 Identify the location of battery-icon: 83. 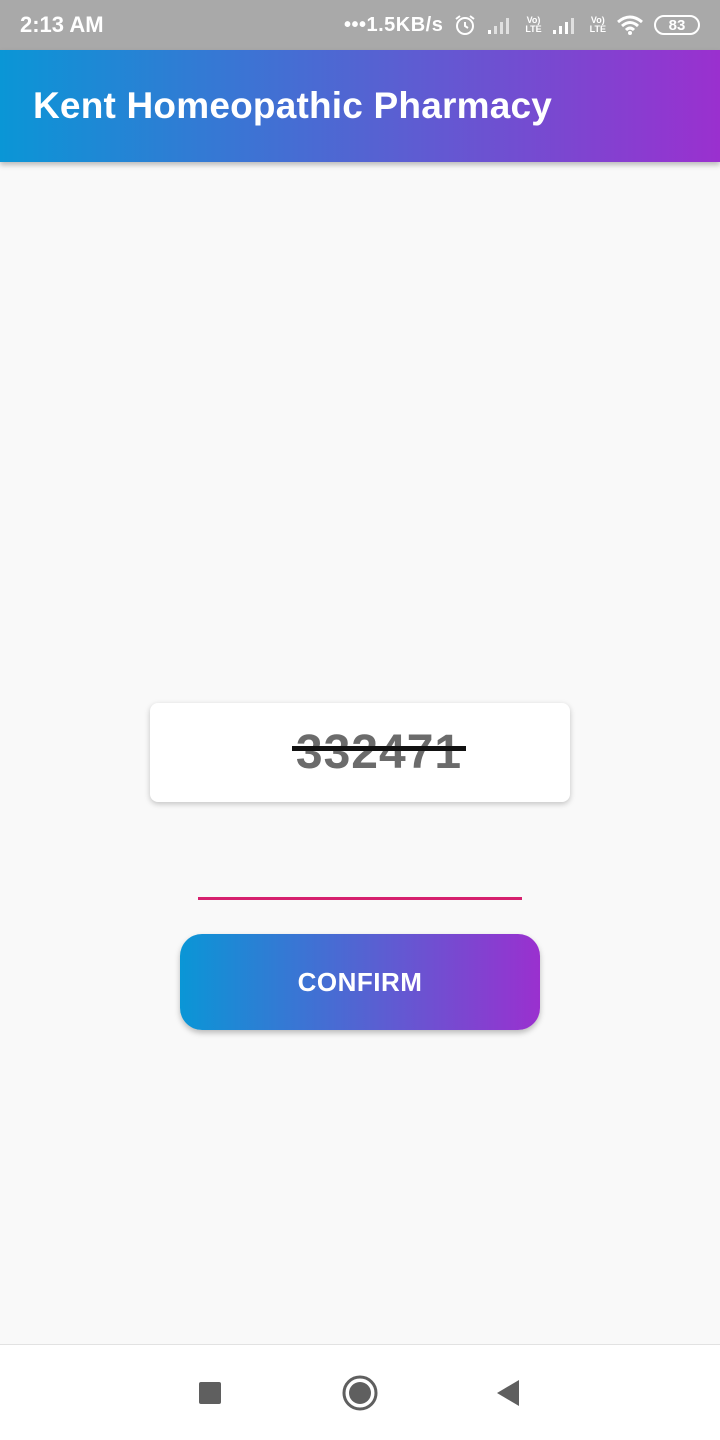
(677, 25).